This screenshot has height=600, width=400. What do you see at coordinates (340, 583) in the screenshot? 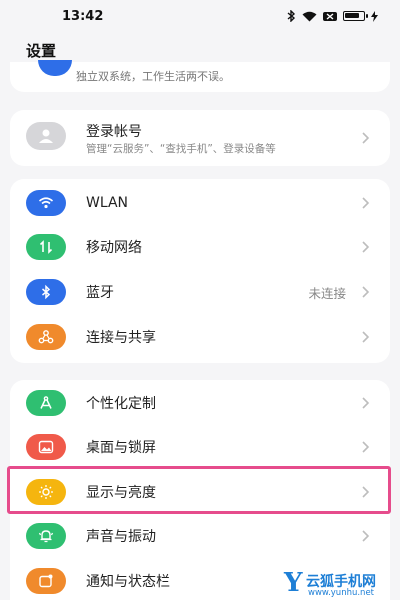
I see `watermark-logo: Y 云狐手机网 www.yunhu.net` at bounding box center [340, 583].